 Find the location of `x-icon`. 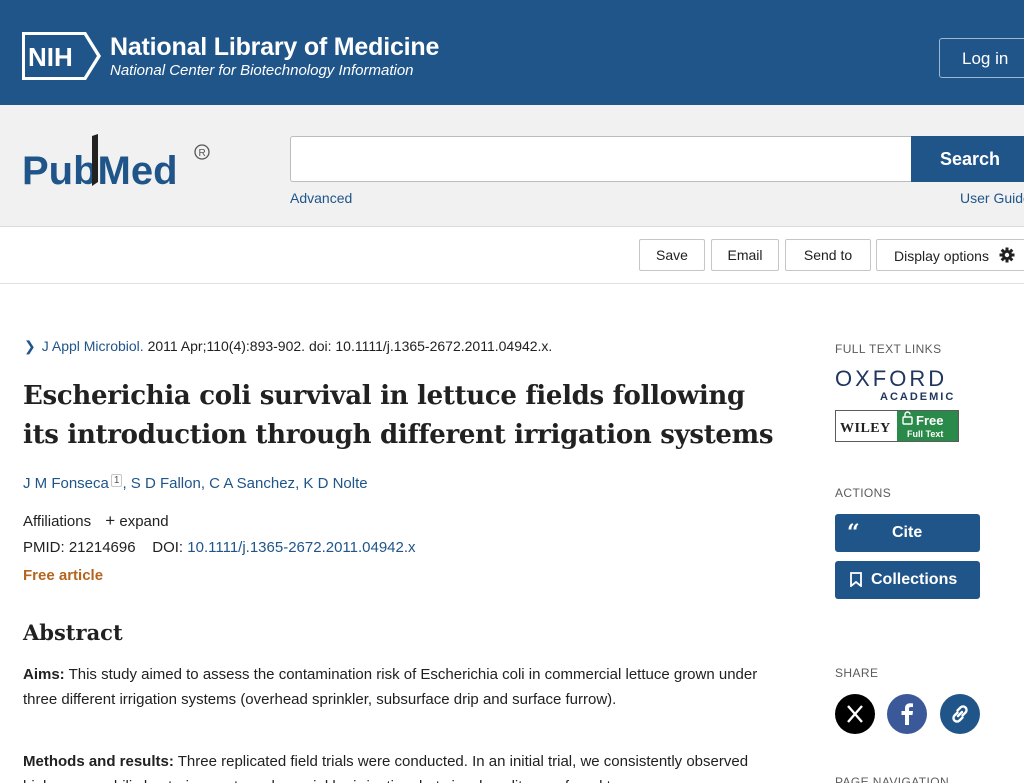

x-icon is located at coordinates (855, 714).